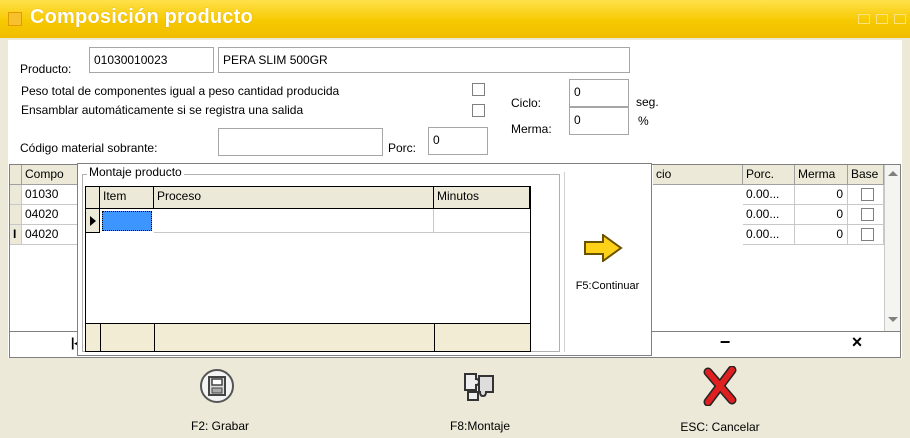 This screenshot has width=910, height=438. What do you see at coordinates (599, 93) in the screenshot?
I see `ciclo-field: 0` at bounding box center [599, 93].